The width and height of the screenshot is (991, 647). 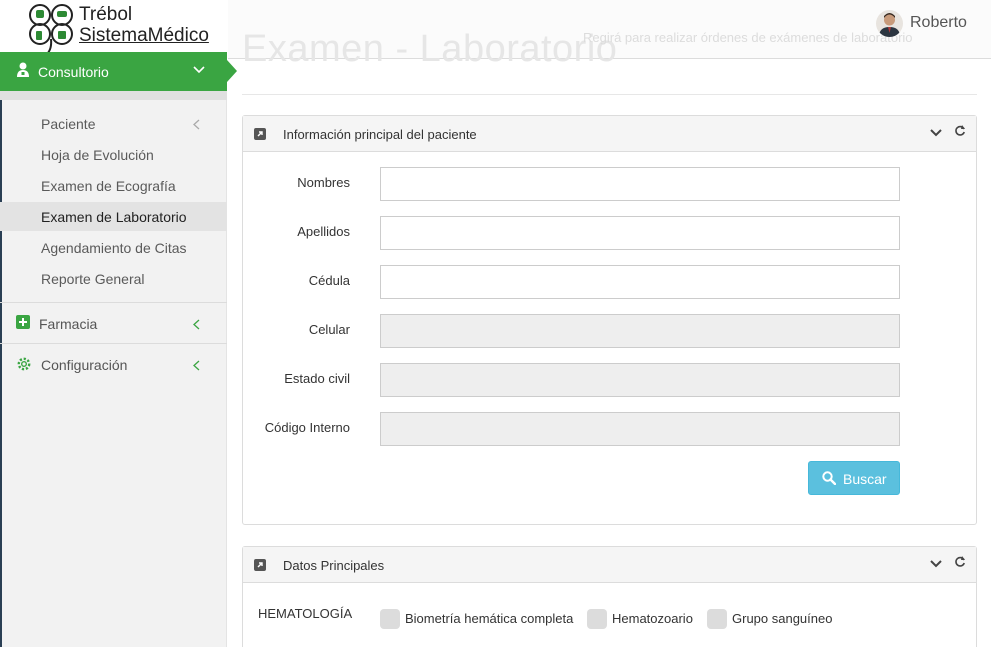 I want to click on clover-logo-icon, so click(x=51, y=29).